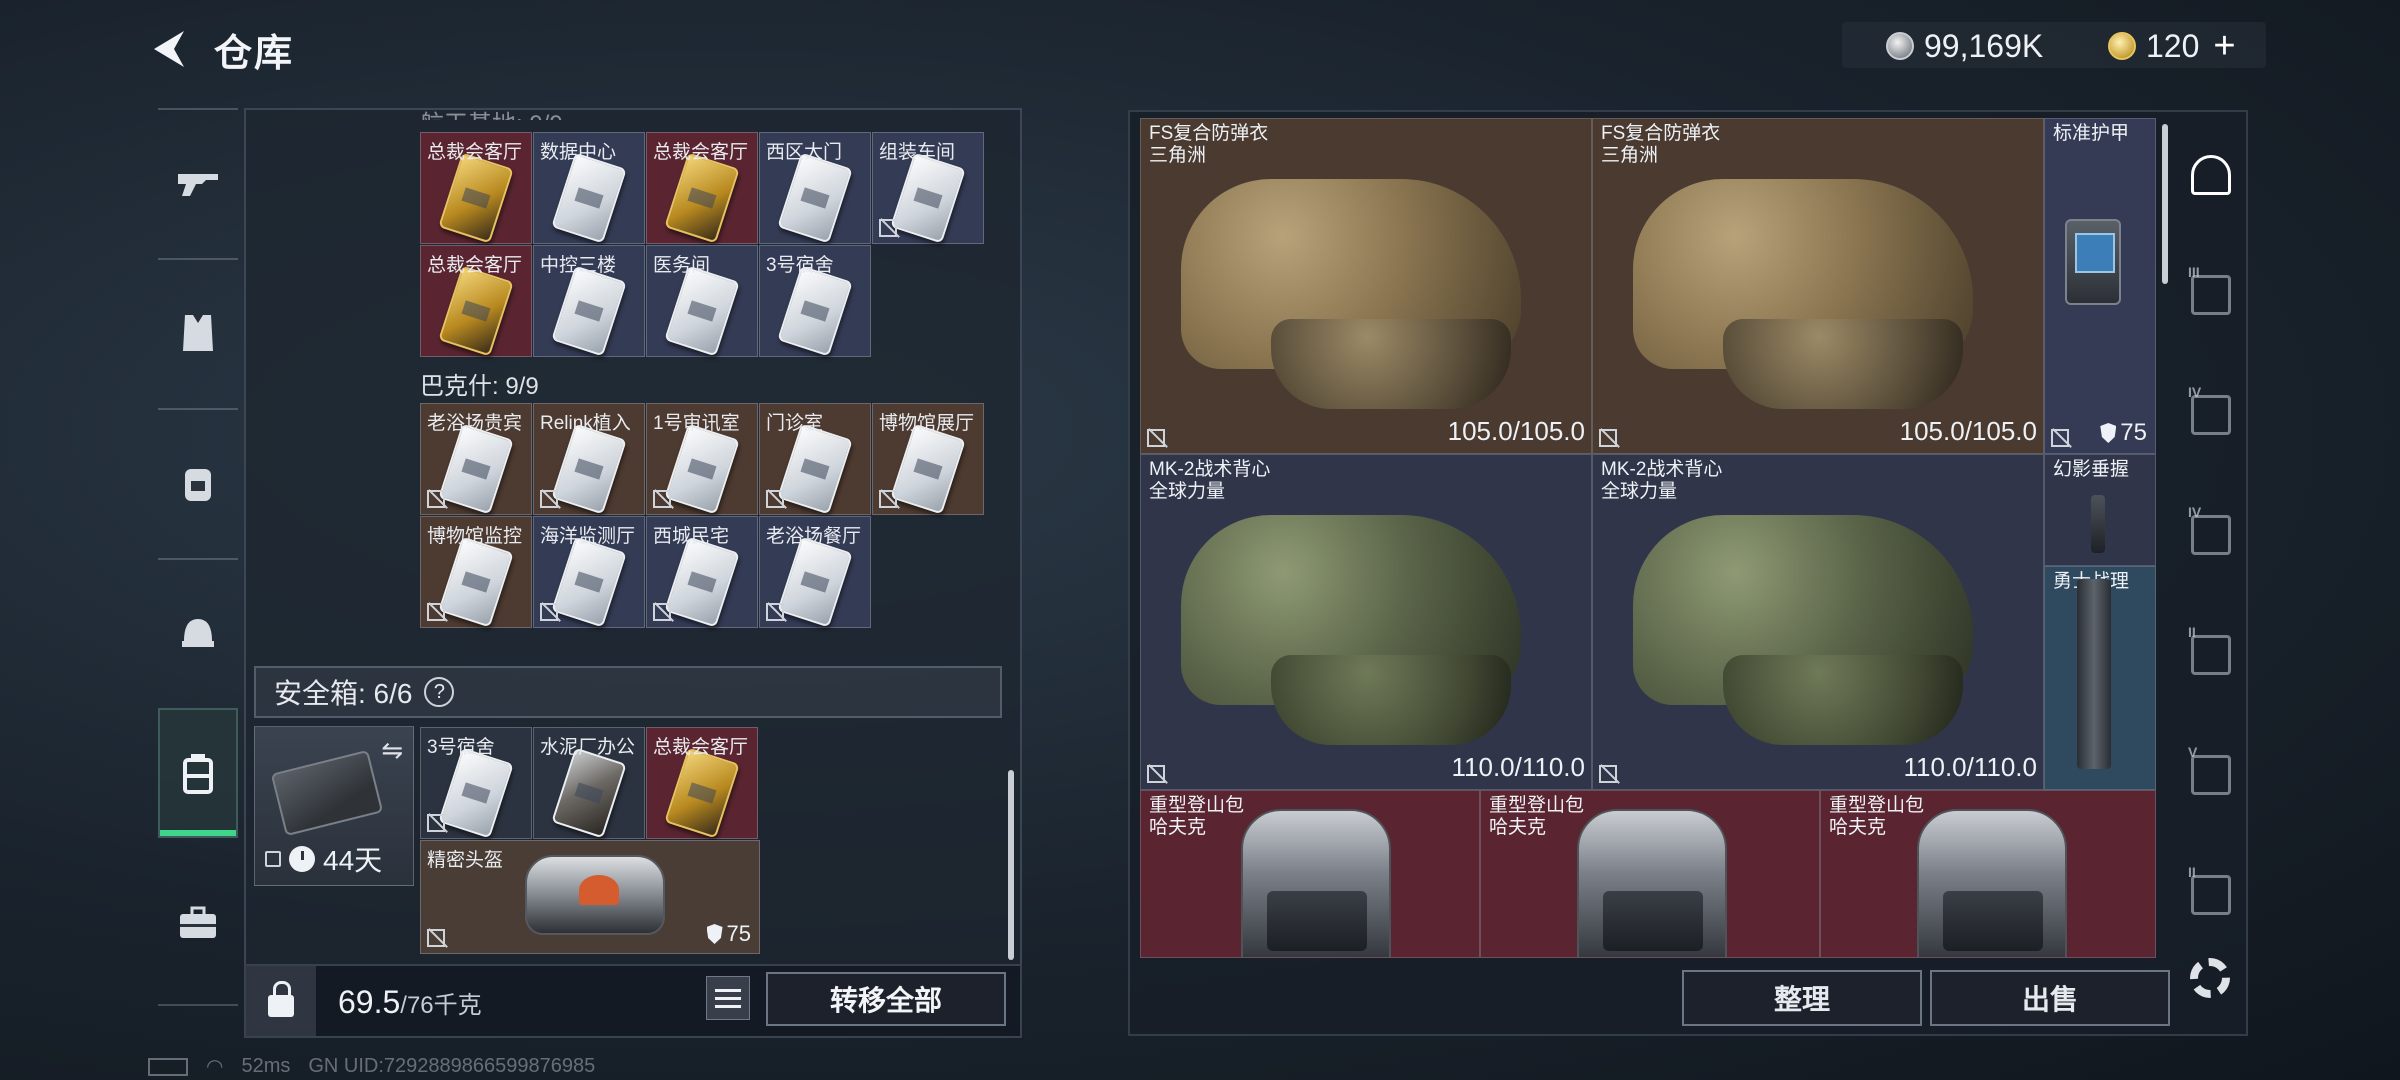 The image size is (2400, 1080). I want to click on armor-value: 75, so click(2123, 433).